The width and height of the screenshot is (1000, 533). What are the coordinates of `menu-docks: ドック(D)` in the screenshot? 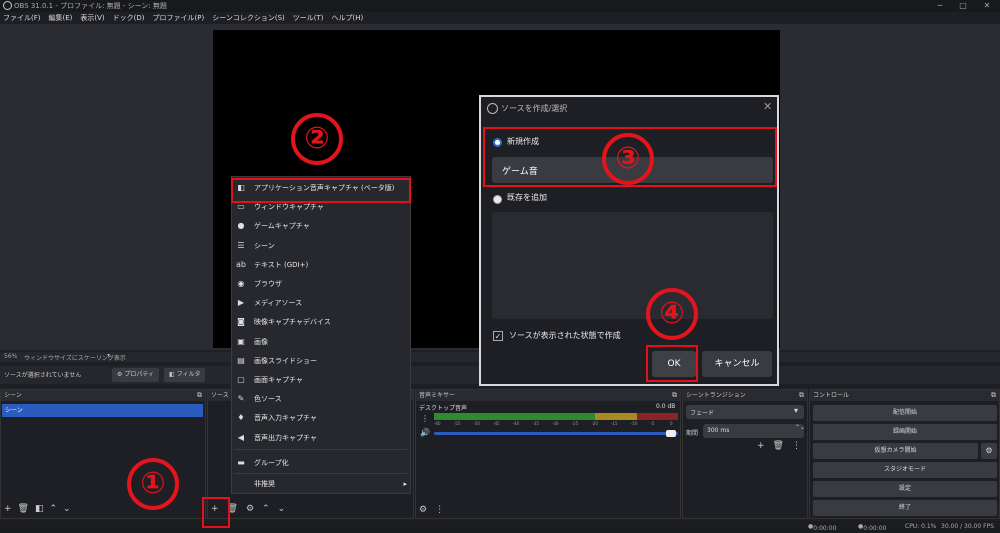 It's located at (129, 18).